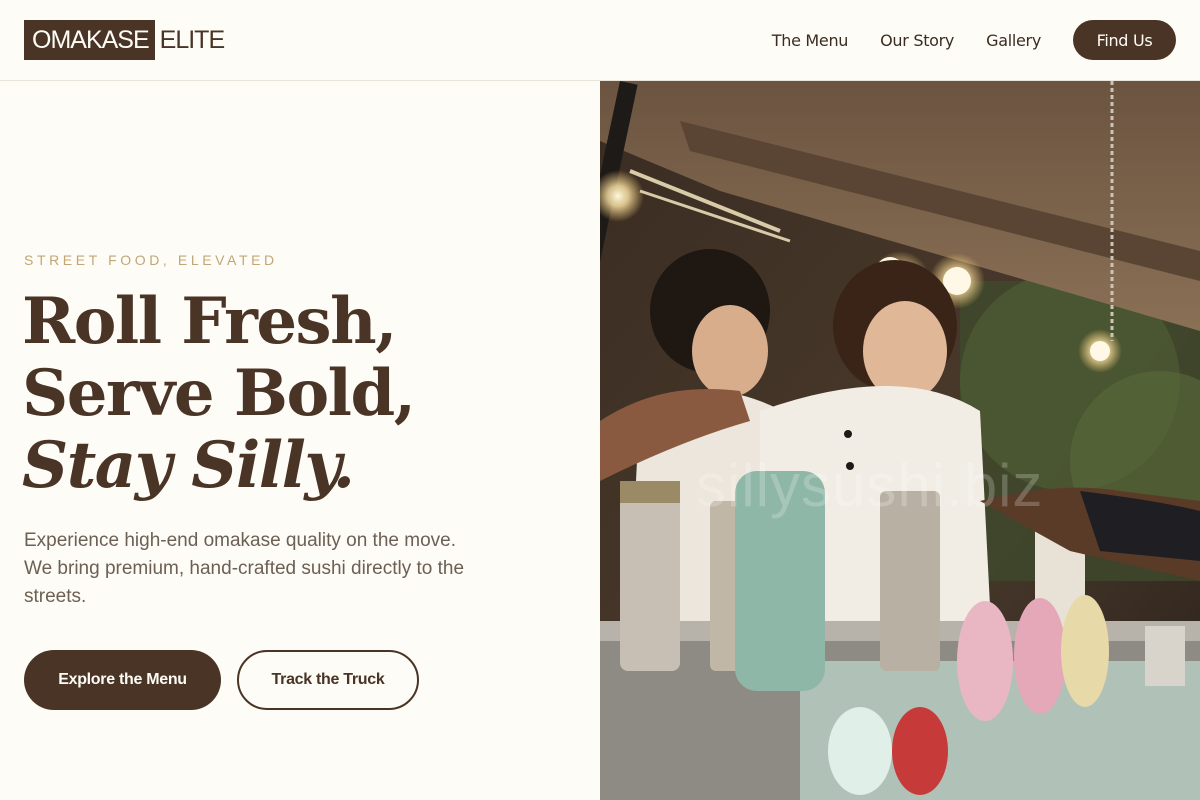  Describe the element at coordinates (1013, 40) in the screenshot. I see `nav-link-gallery: Gallery` at that location.